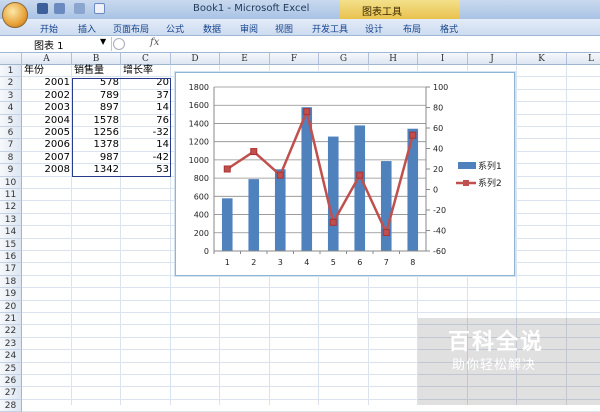  What do you see at coordinates (131, 28) in the screenshot?
I see `tab-page-layout: 页面布局` at bounding box center [131, 28].